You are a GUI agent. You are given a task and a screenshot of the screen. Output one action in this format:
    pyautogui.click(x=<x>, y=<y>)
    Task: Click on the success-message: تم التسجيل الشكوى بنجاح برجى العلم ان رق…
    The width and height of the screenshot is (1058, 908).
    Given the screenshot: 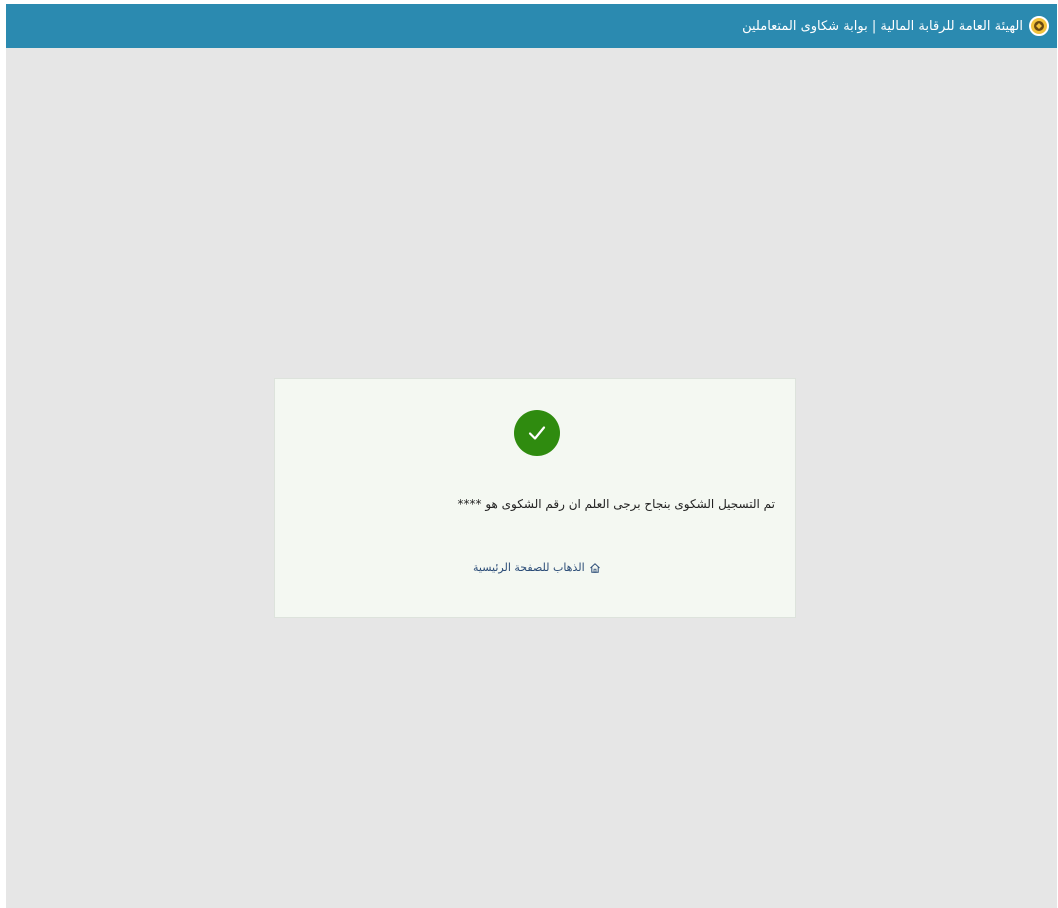 What is the action you would take?
    pyautogui.click(x=616, y=504)
    